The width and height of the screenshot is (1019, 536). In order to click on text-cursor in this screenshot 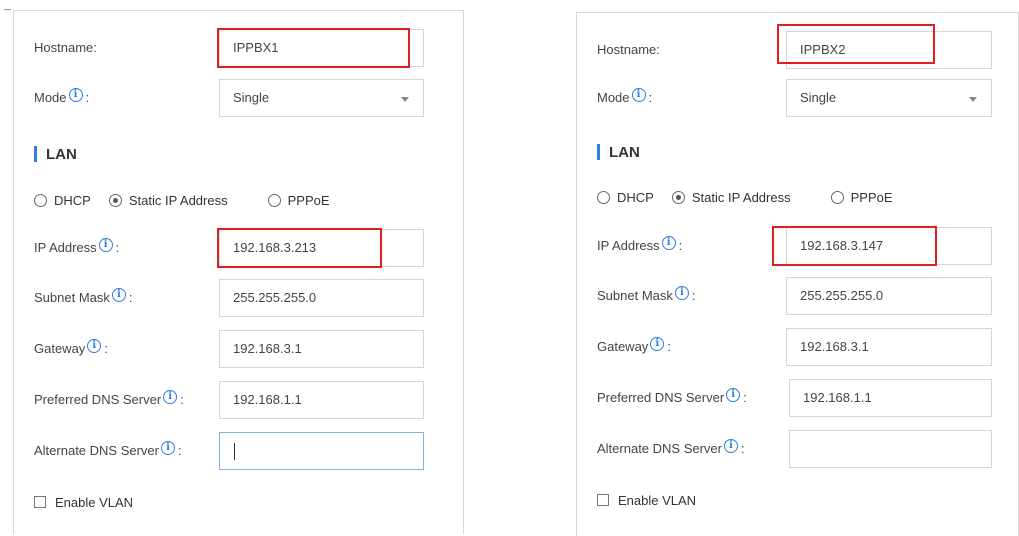, I will do `click(234, 451)`.